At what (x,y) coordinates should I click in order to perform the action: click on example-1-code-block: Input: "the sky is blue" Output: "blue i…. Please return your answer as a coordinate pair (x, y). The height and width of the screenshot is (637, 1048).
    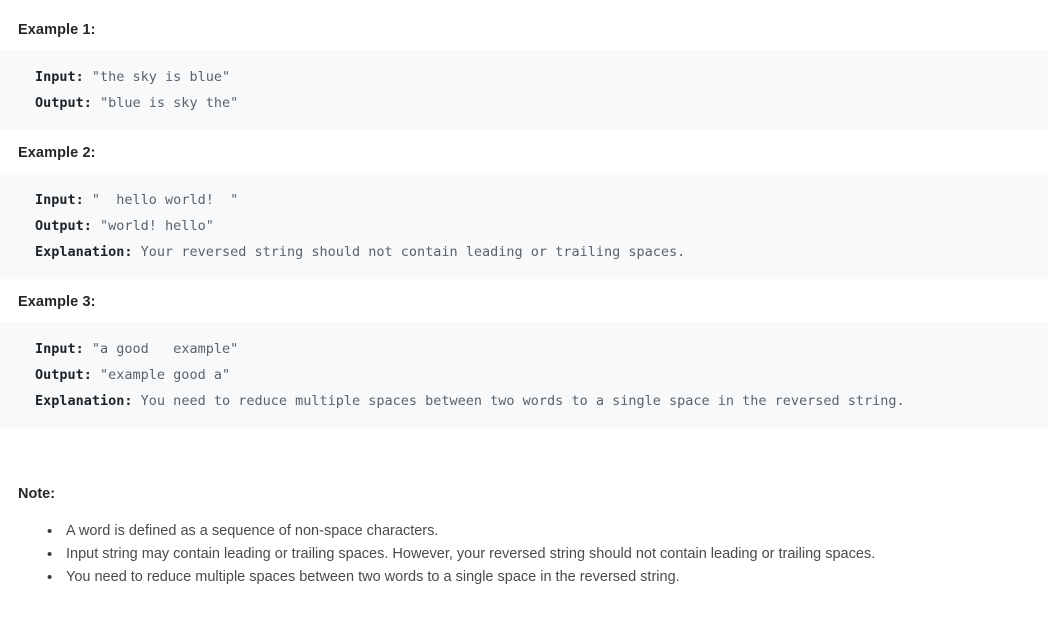
    Looking at the image, I should click on (524, 90).